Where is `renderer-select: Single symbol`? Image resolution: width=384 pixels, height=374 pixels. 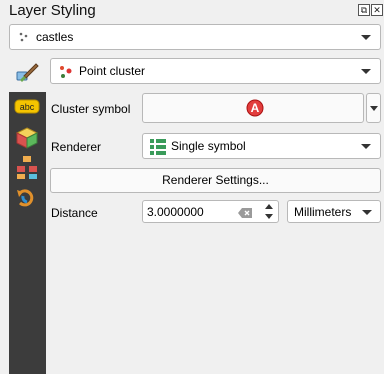
renderer-select: Single symbol is located at coordinates (261, 146).